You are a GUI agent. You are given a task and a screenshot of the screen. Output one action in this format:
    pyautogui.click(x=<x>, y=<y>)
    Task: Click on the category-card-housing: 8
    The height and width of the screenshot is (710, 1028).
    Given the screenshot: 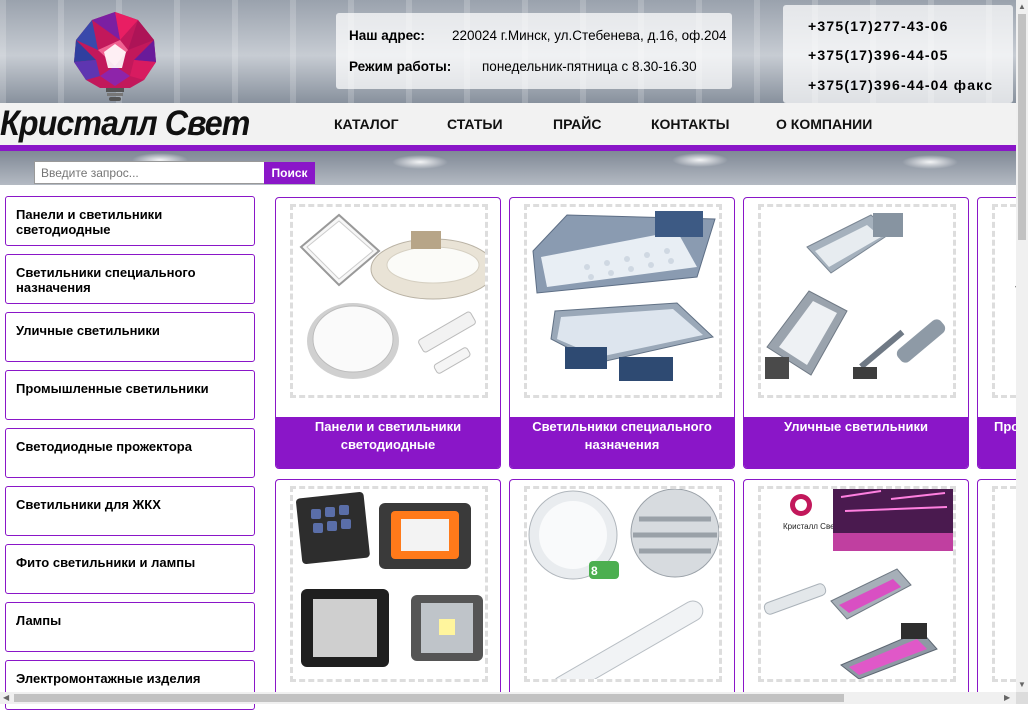 What is the action you would take?
    pyautogui.click(x=622, y=589)
    